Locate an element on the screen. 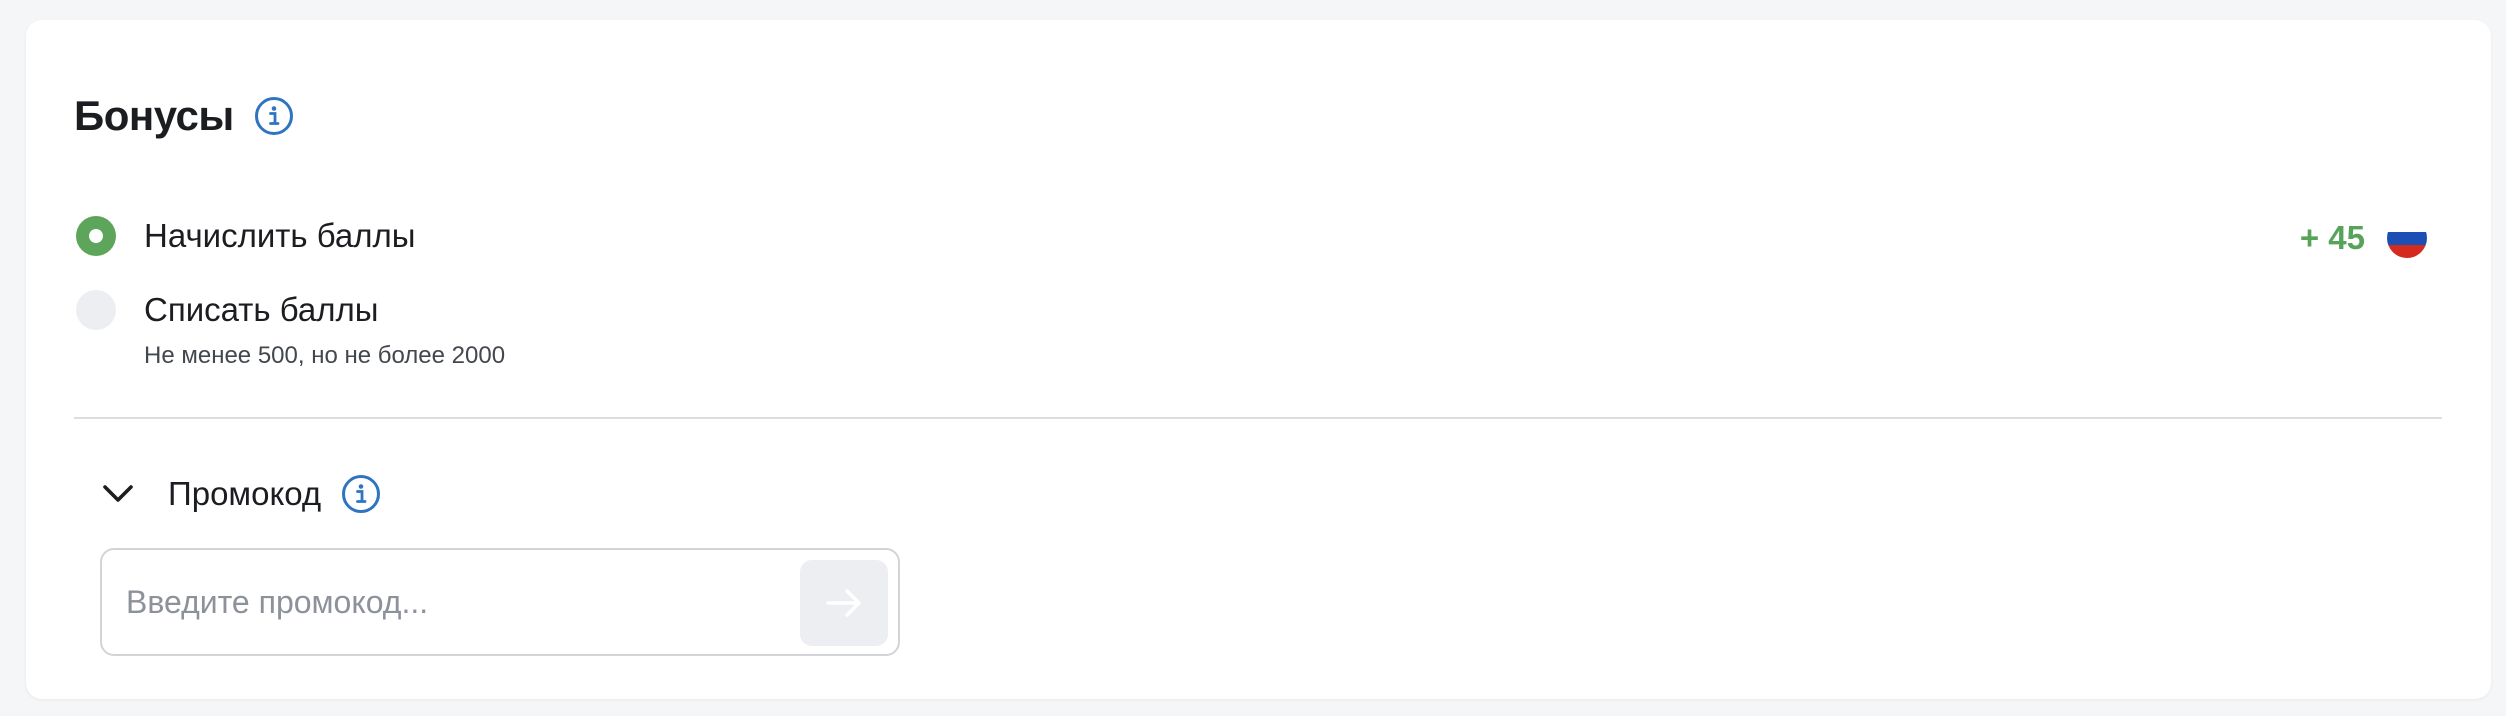 Image resolution: width=2506 pixels, height=716 pixels. russian-flag-icon is located at coordinates (2407, 238).